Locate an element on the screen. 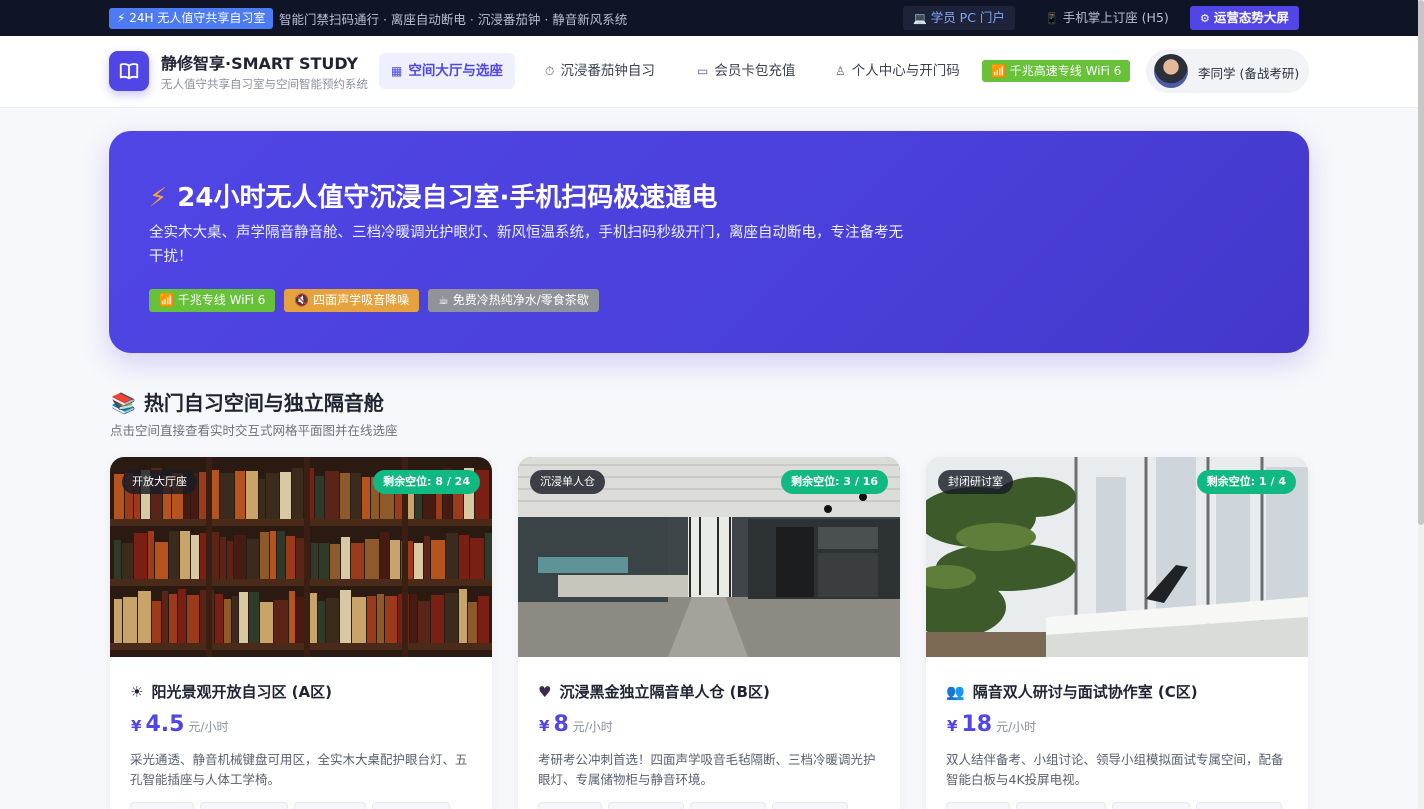  laptop-icon: 💻 is located at coordinates (920, 18).